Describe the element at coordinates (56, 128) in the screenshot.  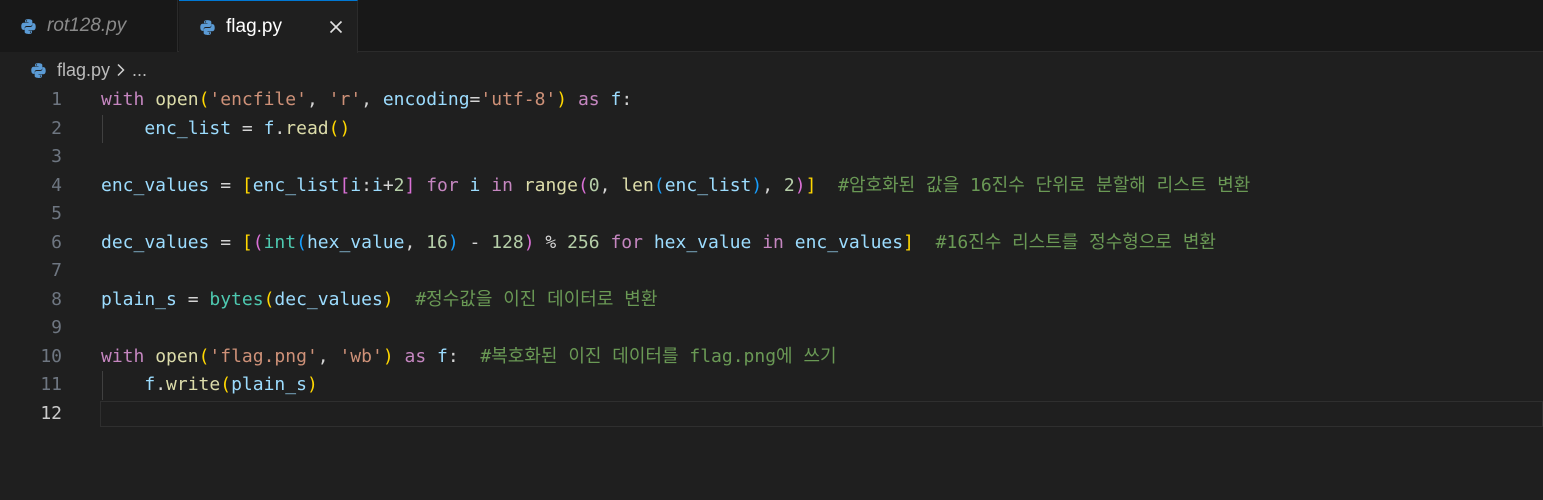
I see `line-number: 2` at that location.